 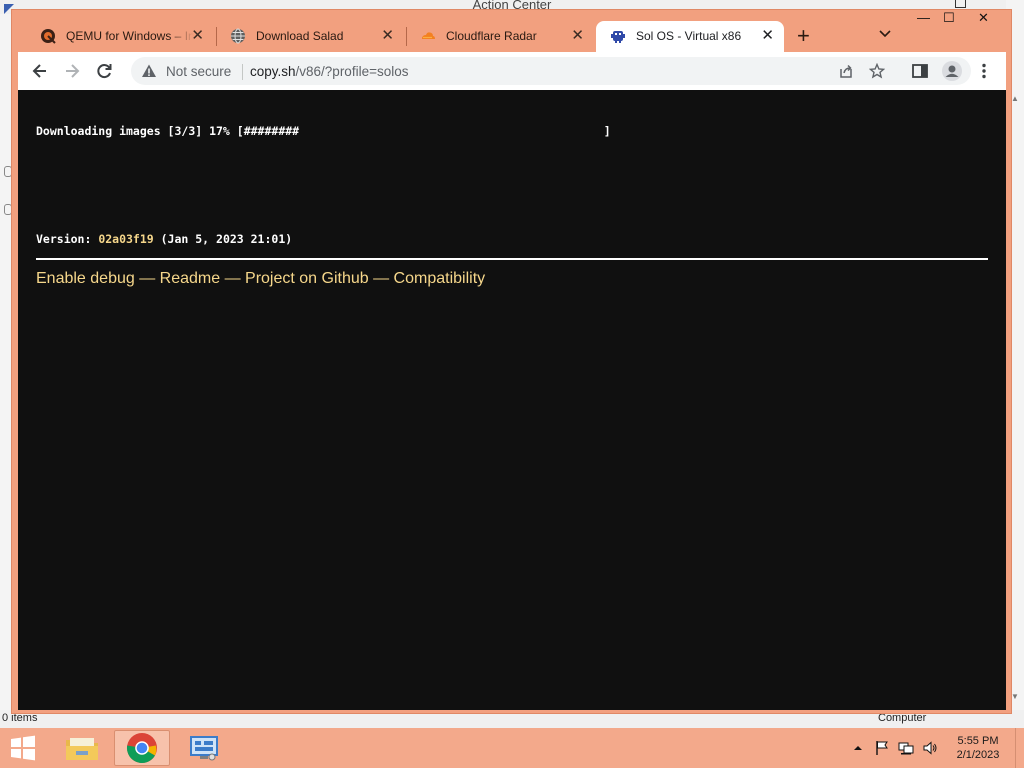 What do you see at coordinates (1015, 98) in the screenshot?
I see `scroll-up-icon: ▲` at bounding box center [1015, 98].